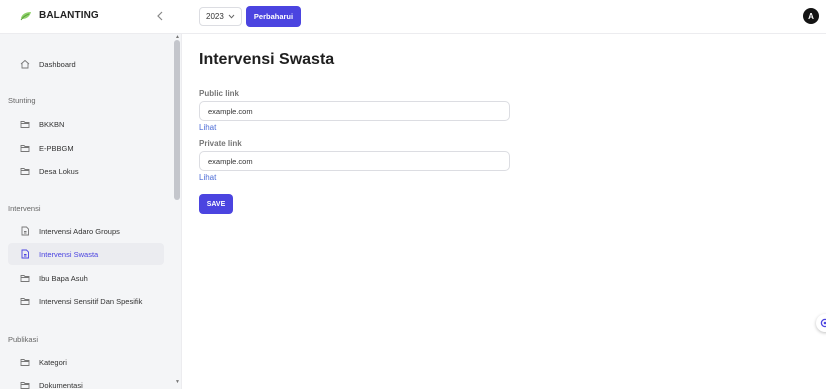 The image size is (826, 389). I want to click on home-icon, so click(25, 64).